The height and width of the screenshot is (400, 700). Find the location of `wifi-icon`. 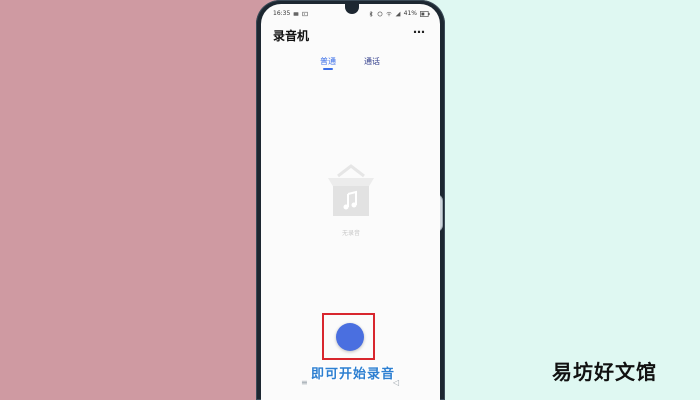

wifi-icon is located at coordinates (389, 13).